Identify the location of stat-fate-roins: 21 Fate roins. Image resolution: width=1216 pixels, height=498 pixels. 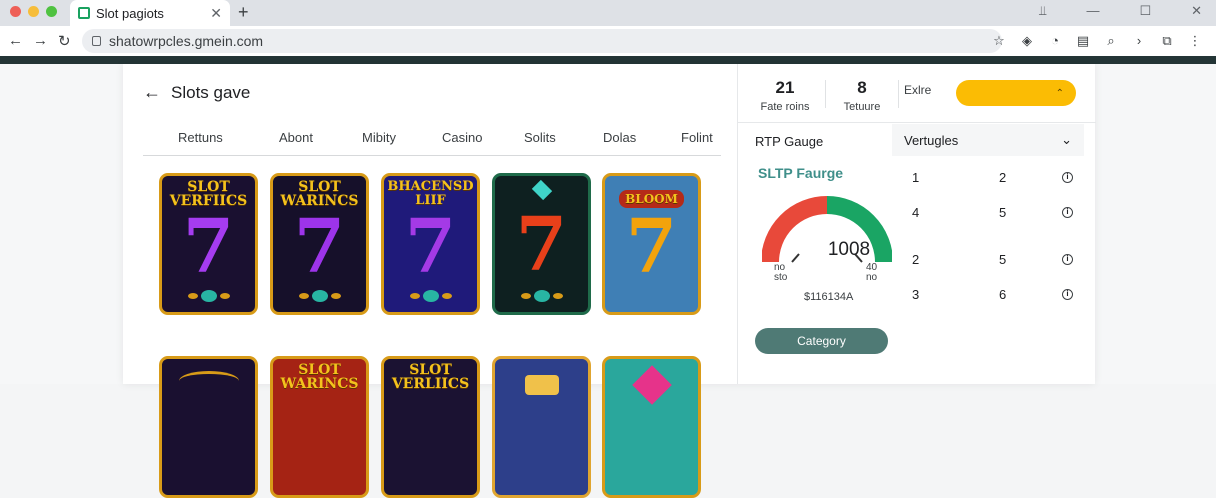
(785, 95).